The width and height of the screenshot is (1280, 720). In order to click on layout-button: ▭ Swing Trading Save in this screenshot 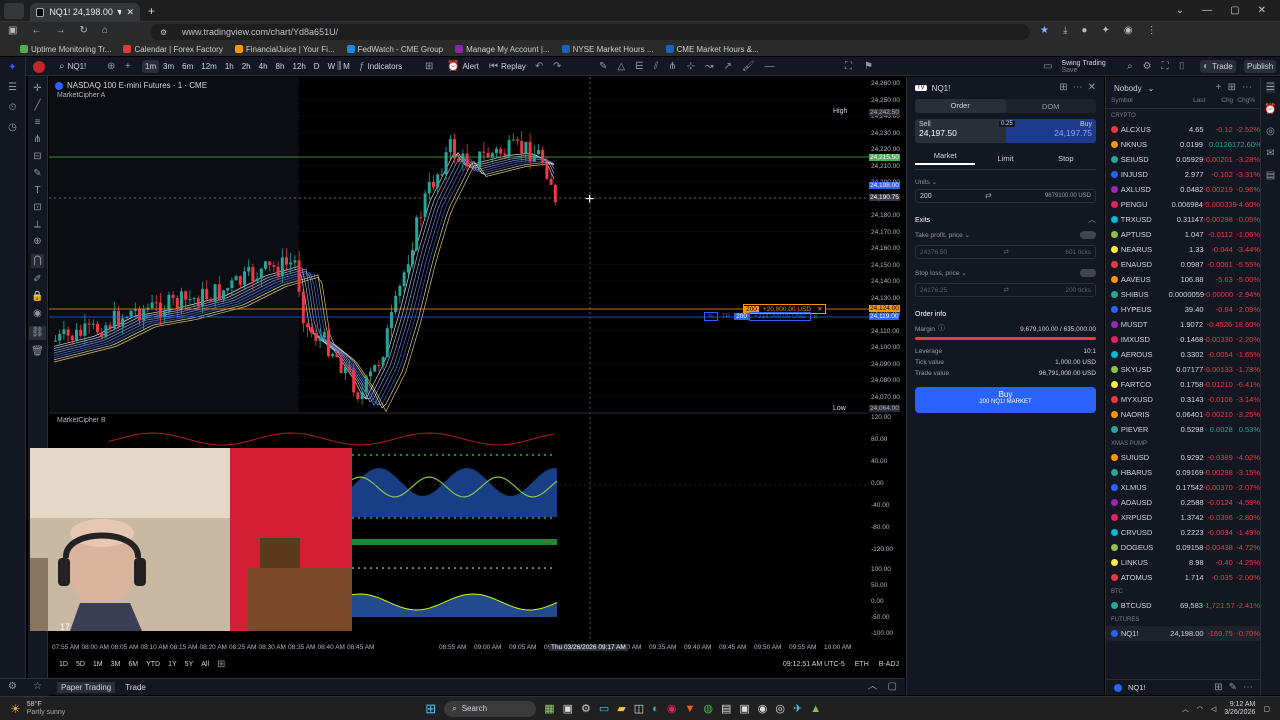, I will do `click(1074, 67)`.